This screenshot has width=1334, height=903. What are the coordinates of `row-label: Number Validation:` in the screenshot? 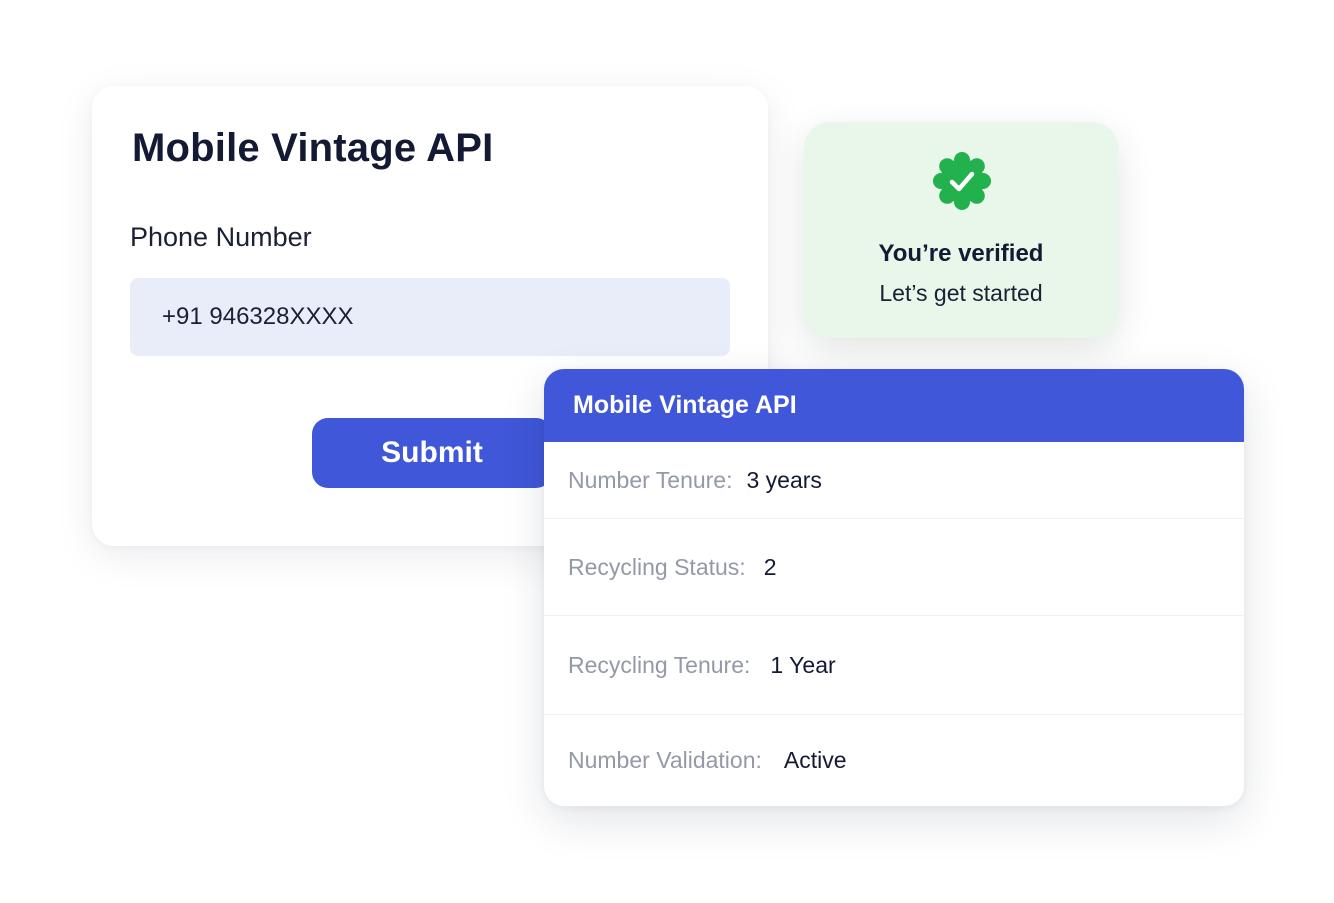 It's located at (665, 760).